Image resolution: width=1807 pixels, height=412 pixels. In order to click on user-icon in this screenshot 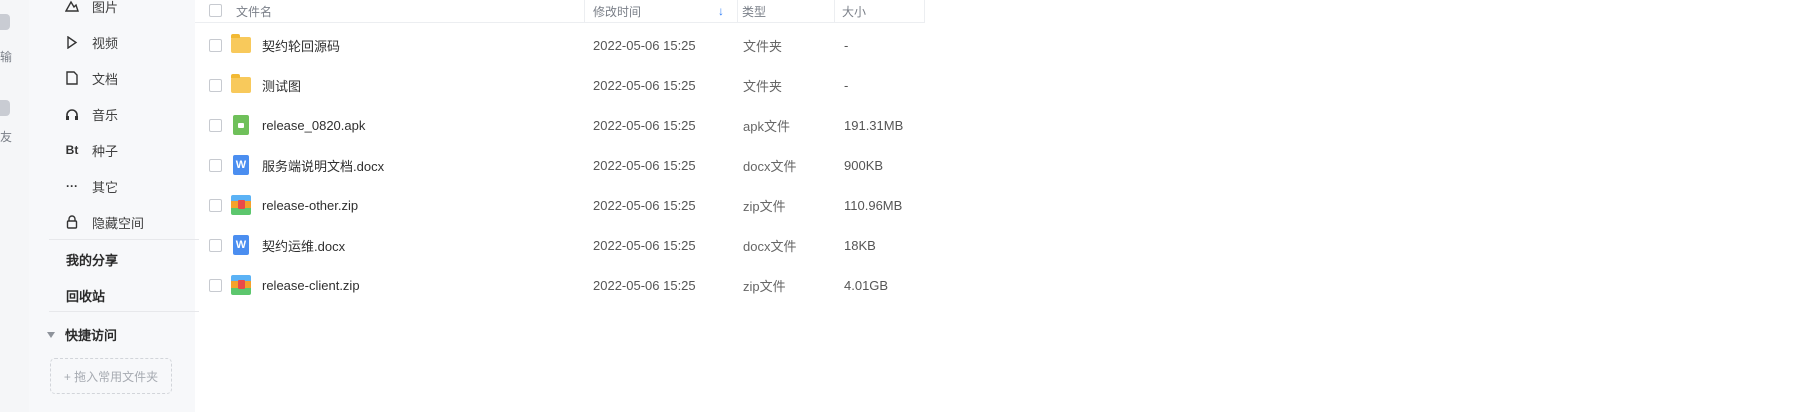, I will do `click(5, 108)`.